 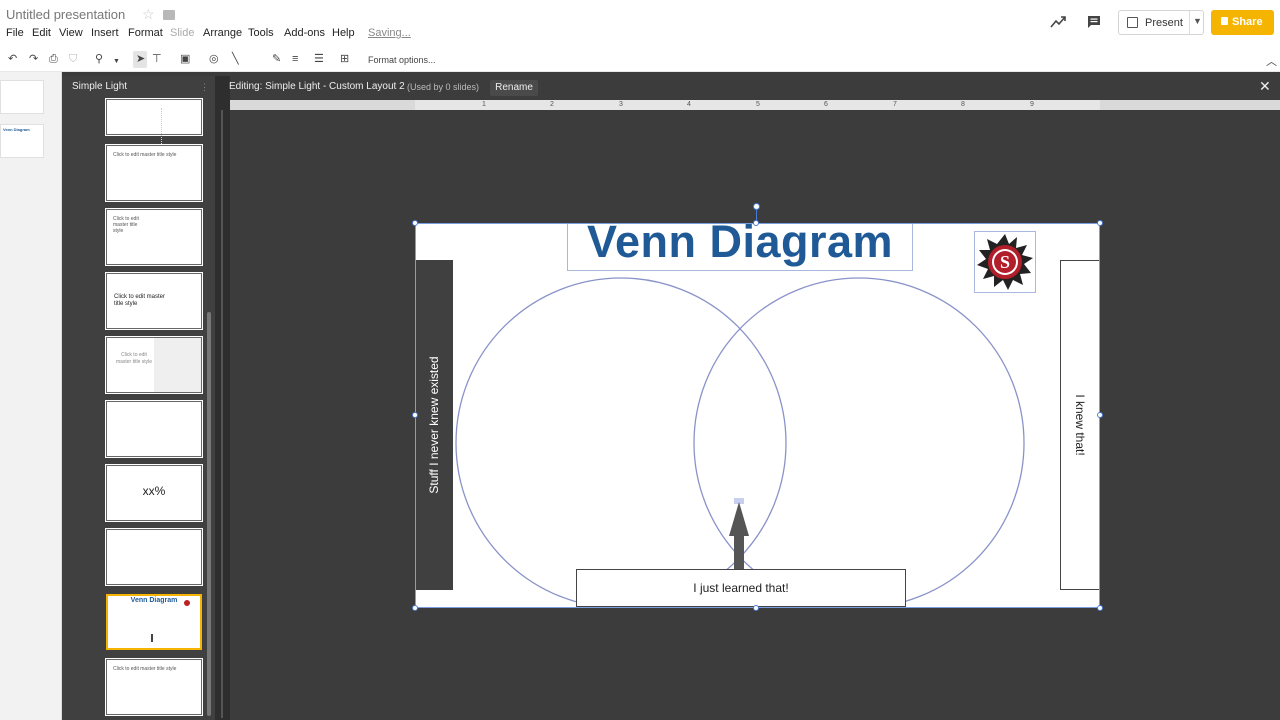 What do you see at coordinates (261, 33) in the screenshot?
I see `menu-tools: Tools` at bounding box center [261, 33].